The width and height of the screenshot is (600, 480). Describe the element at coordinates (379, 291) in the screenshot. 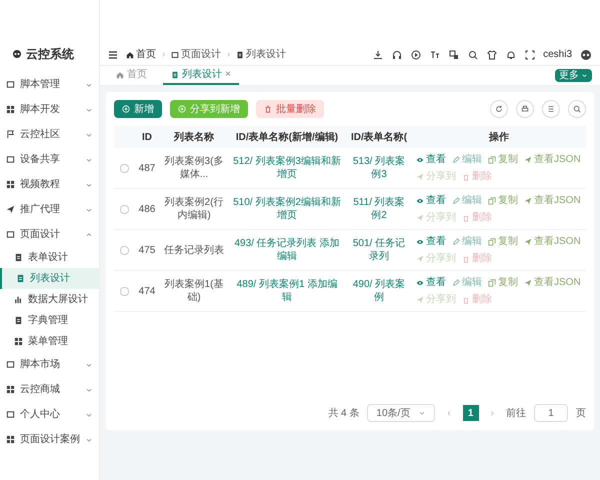

I see `table-cell-text: 490/ 列表案例` at that location.